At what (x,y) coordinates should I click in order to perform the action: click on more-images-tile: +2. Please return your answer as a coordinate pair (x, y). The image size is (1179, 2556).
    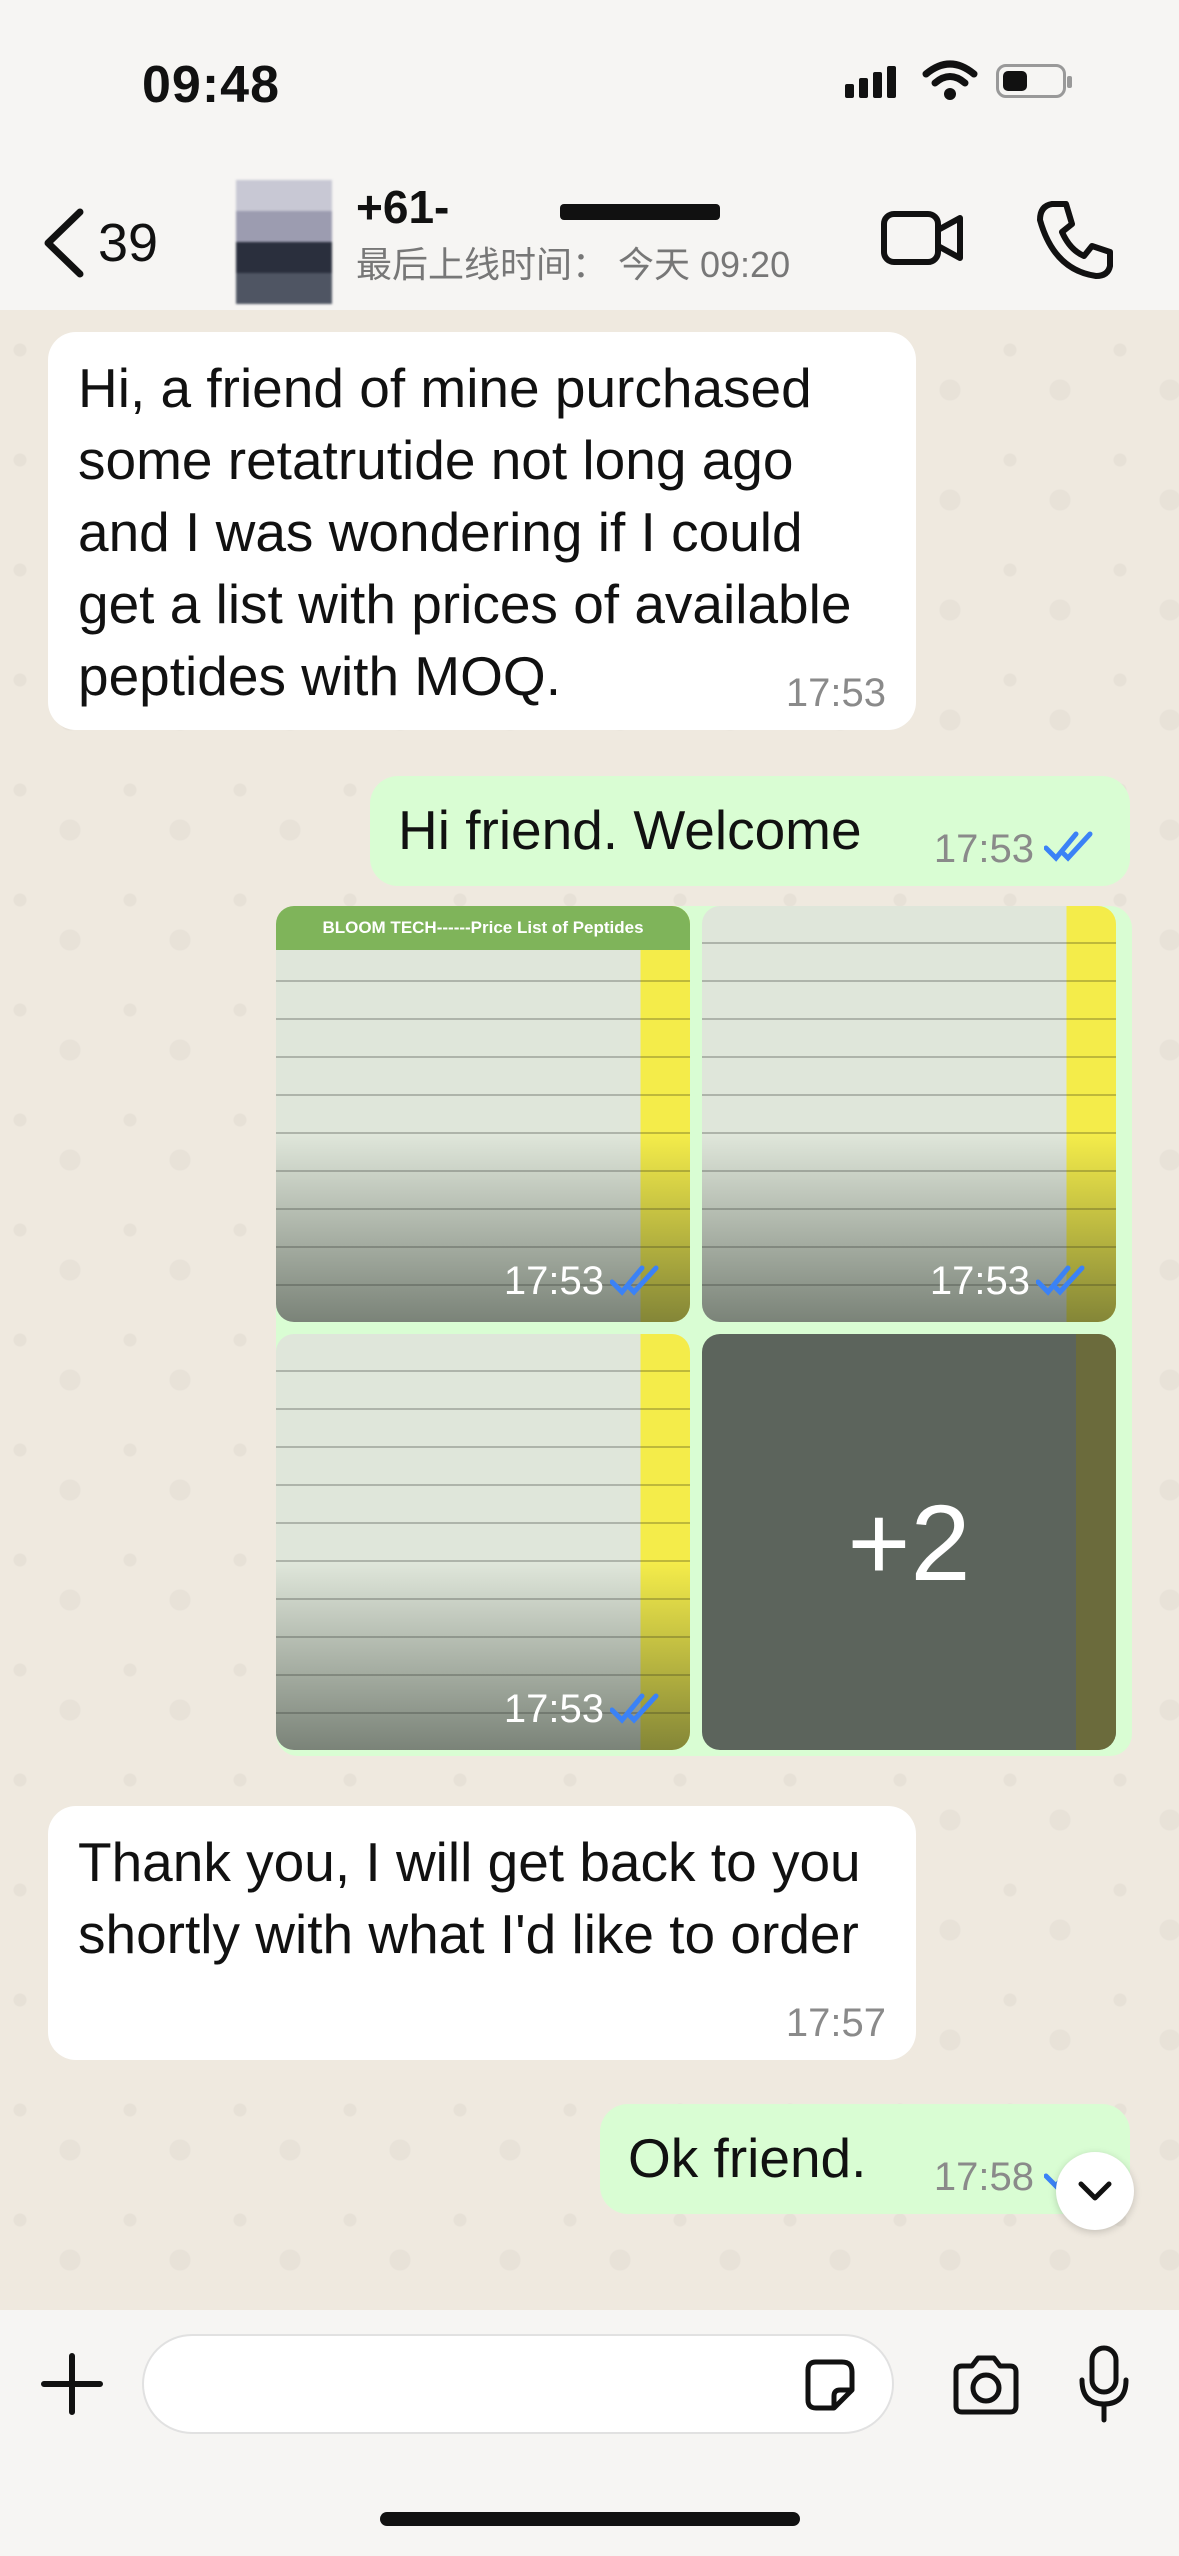
    Looking at the image, I should click on (909, 1542).